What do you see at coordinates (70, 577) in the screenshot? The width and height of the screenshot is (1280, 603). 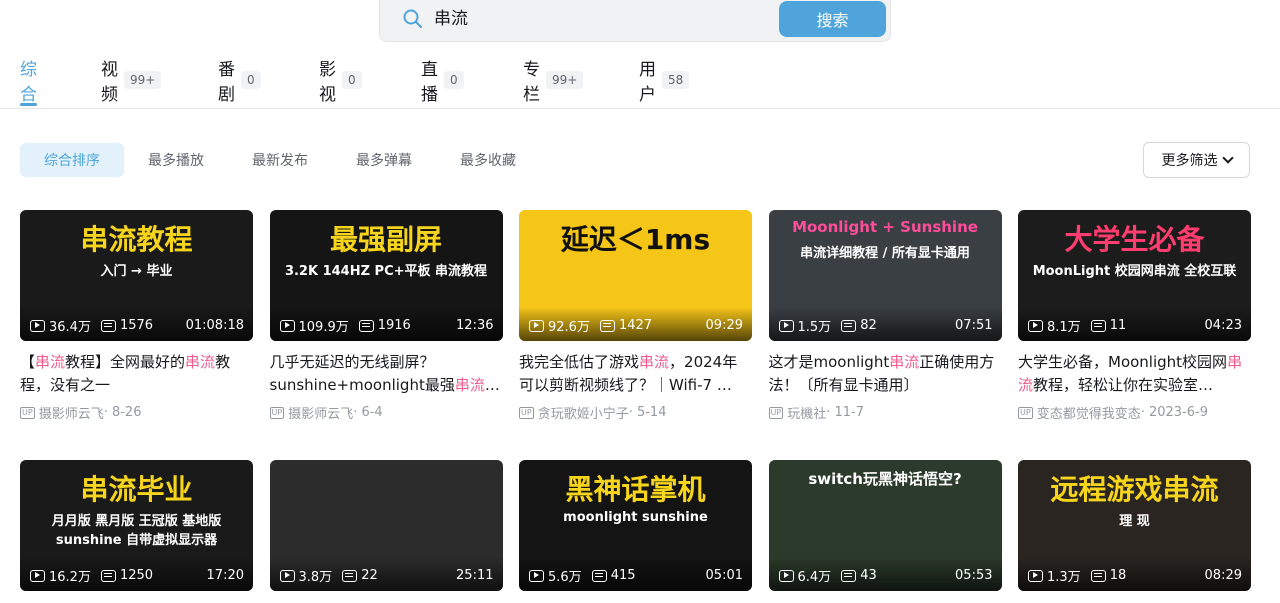 I see `play-count: 16.2万` at bounding box center [70, 577].